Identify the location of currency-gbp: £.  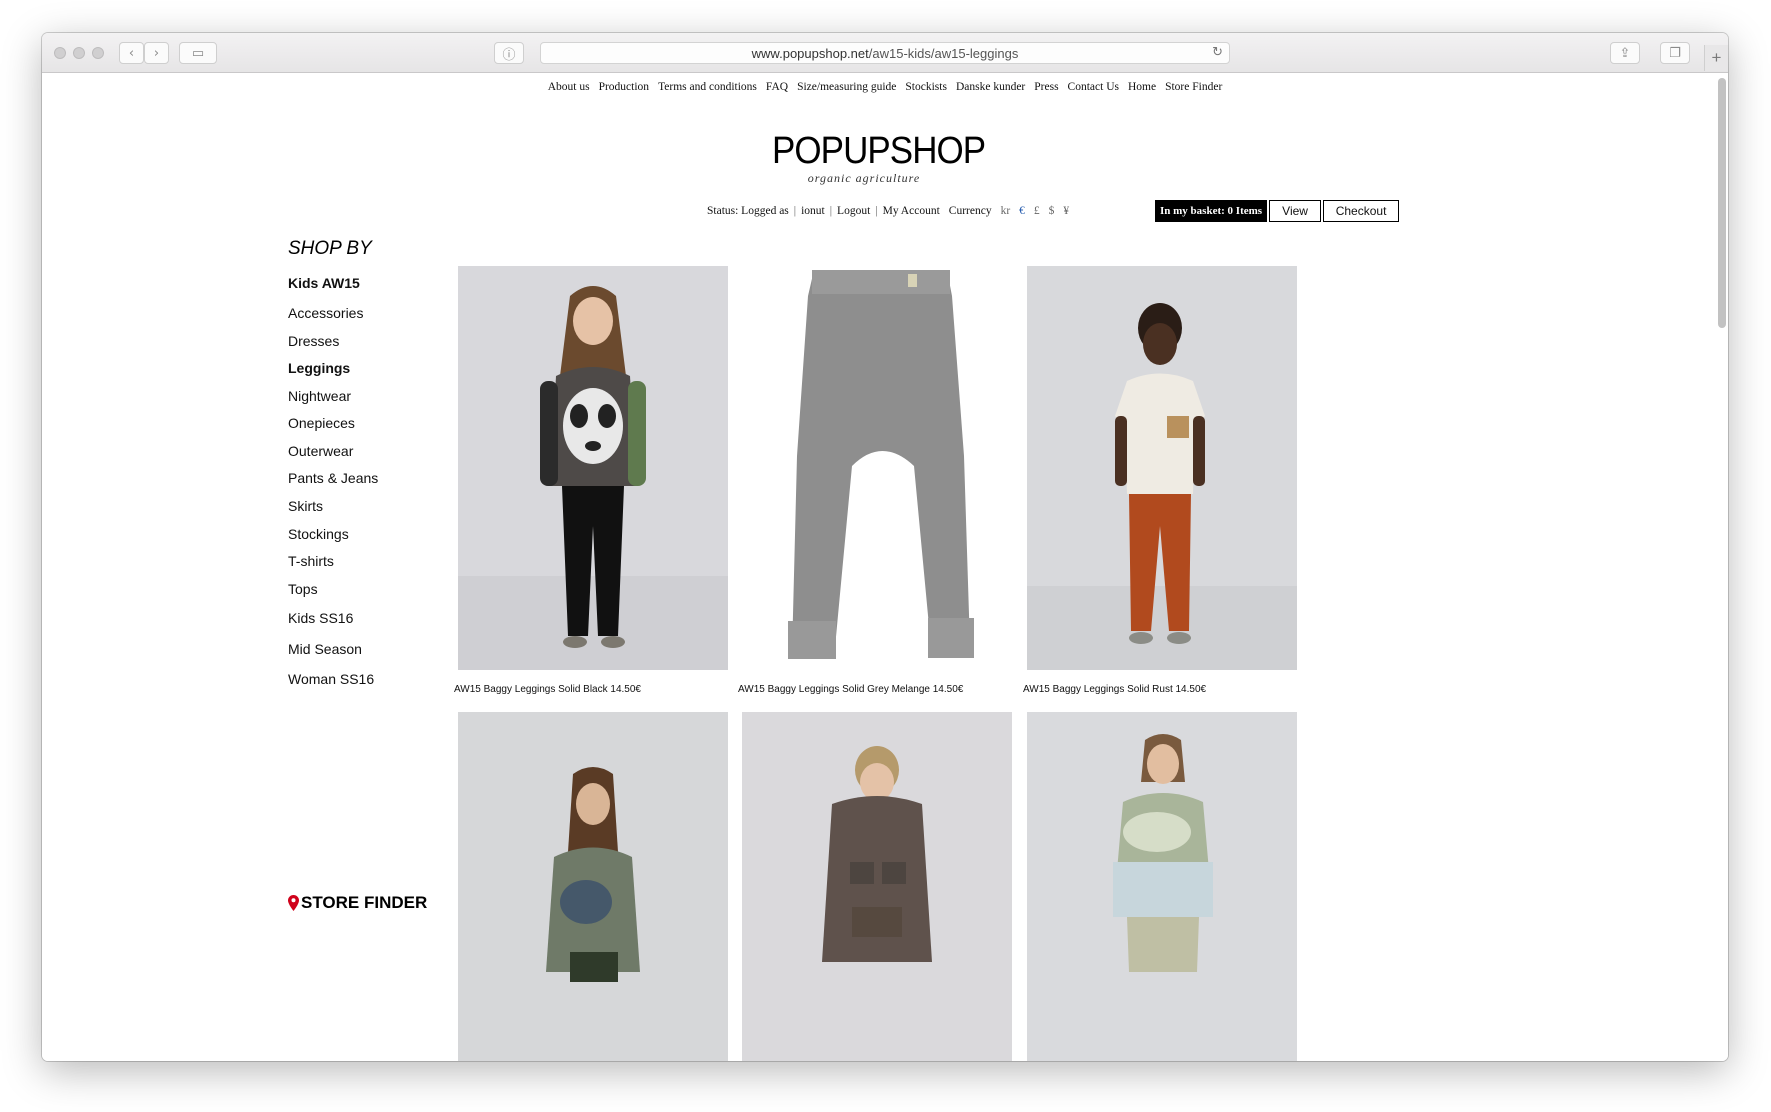
(1037, 211).